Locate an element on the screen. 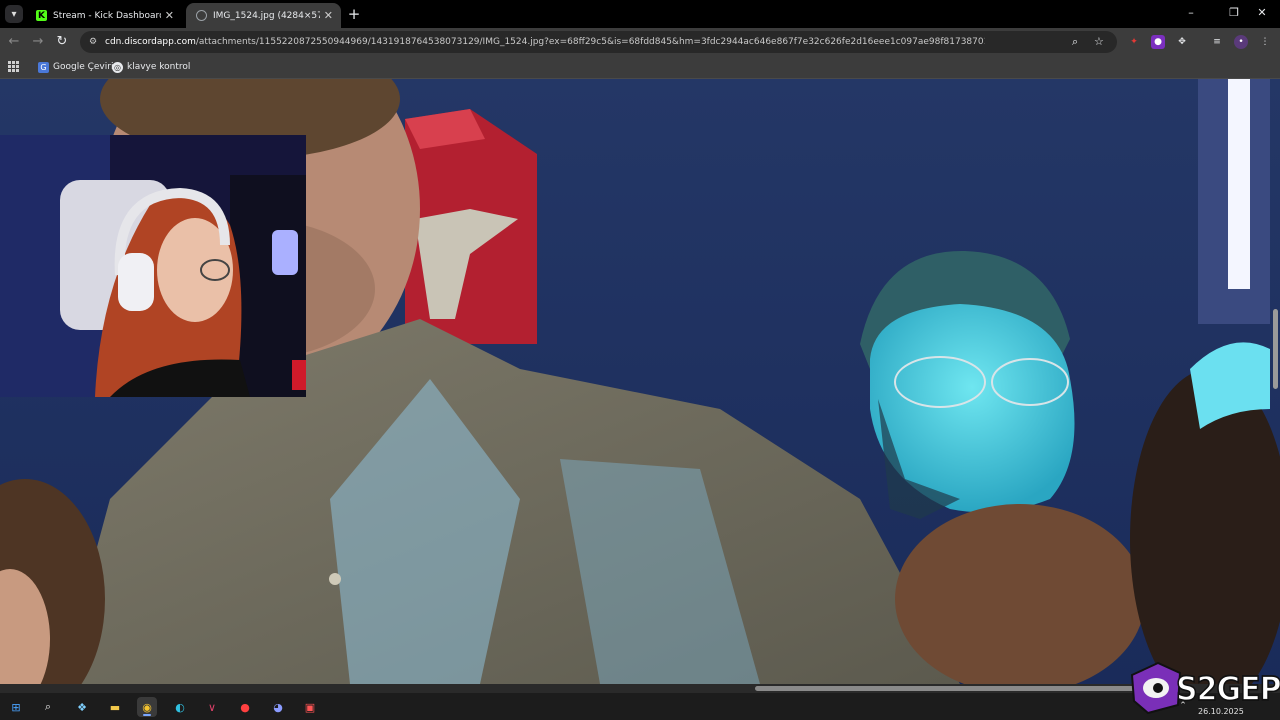  app-v-icon: ∨ is located at coordinates (212, 707).